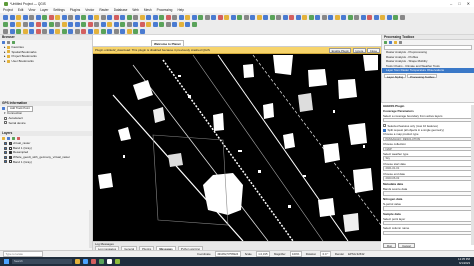 The width and height of the screenshot is (474, 266). I want to click on maximize-icon: □, so click(459, 3).